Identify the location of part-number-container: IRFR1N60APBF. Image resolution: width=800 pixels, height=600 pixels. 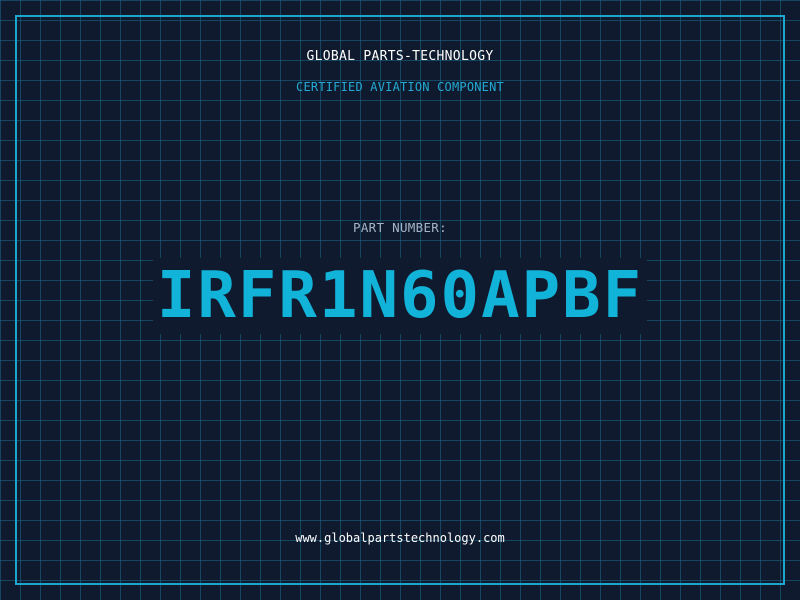
(400, 296).